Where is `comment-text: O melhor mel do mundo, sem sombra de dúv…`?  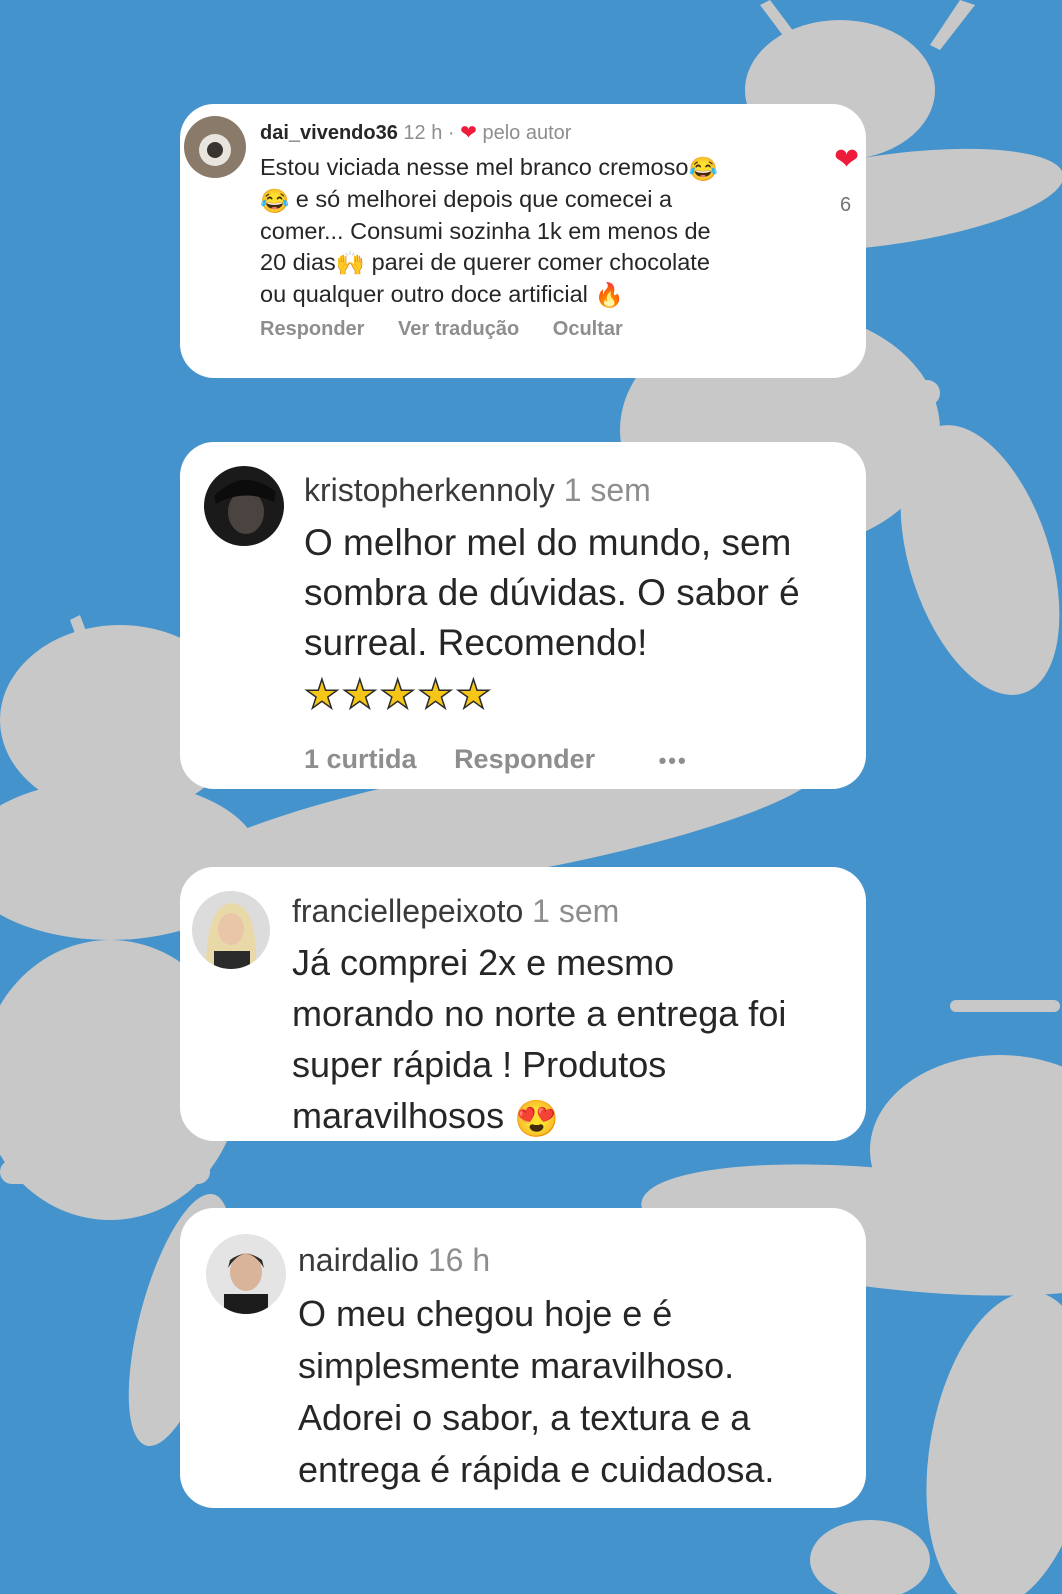
comment-text: O melhor mel do mundo, sem sombra de dúv… is located at coordinates (583, 619).